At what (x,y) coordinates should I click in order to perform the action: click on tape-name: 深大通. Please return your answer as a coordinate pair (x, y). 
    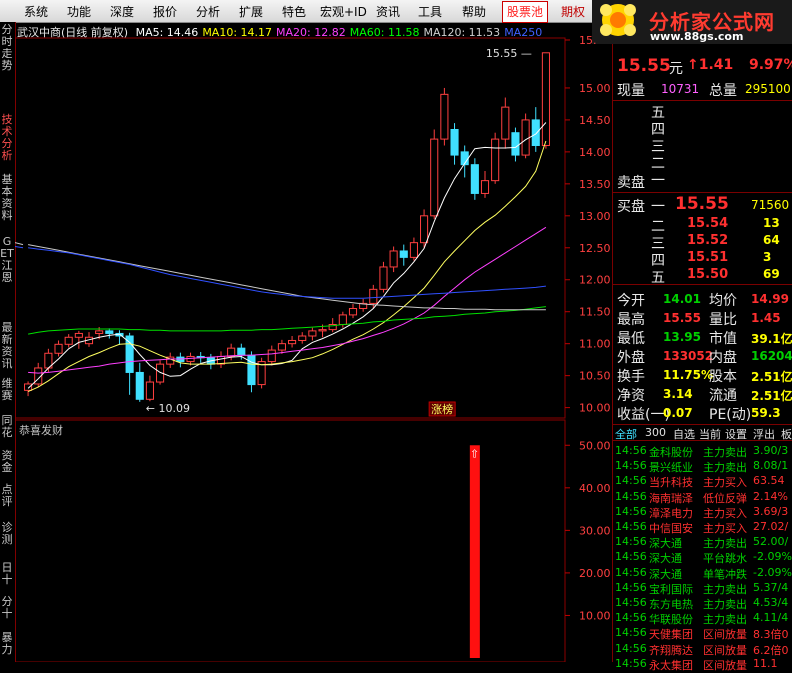
    Looking at the image, I should click on (665, 559).